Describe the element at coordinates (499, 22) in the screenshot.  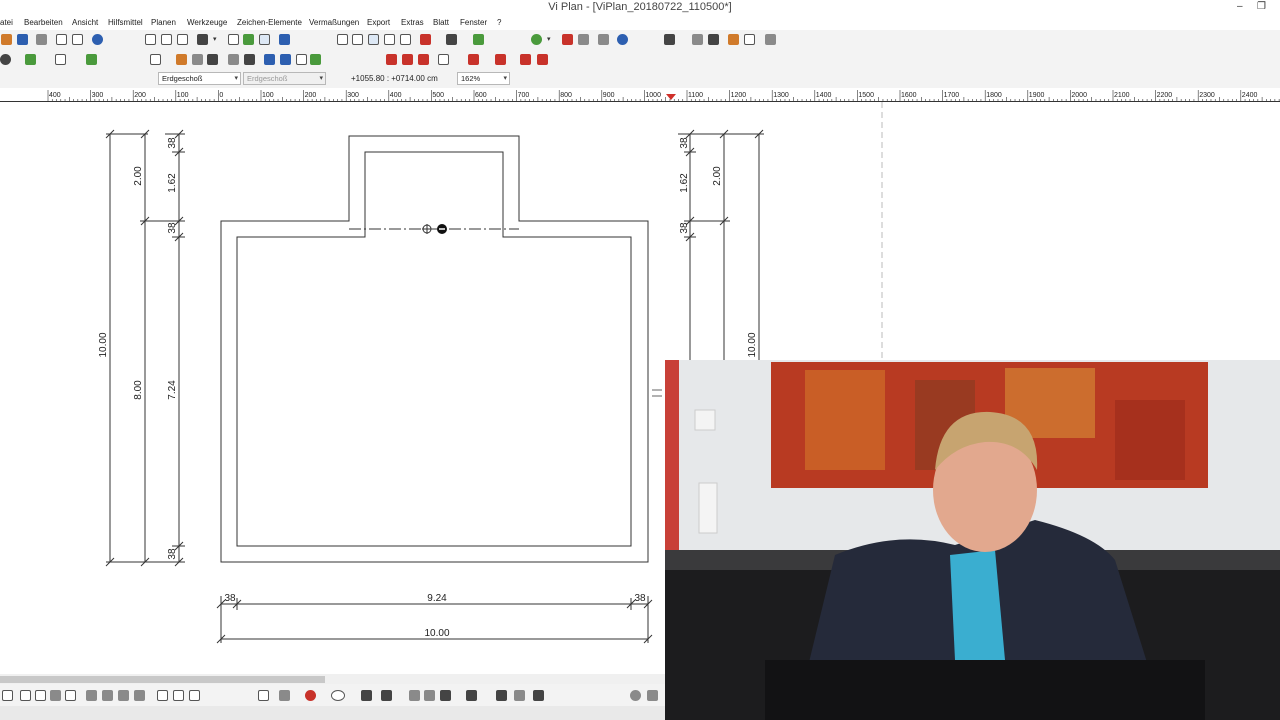
I see `menu-help: ?` at that location.